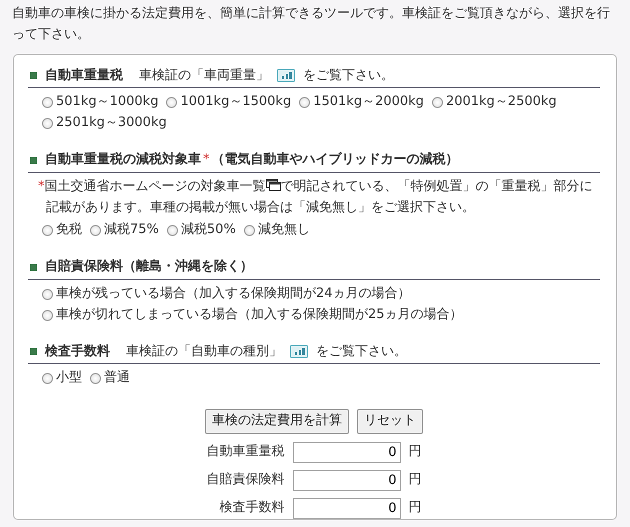 The width and height of the screenshot is (630, 527). Describe the element at coordinates (259, 315) in the screenshot. I see `option-label: 車検が切れてしまっている場合（加入する保険期間が25ヵ月の場合）` at that location.